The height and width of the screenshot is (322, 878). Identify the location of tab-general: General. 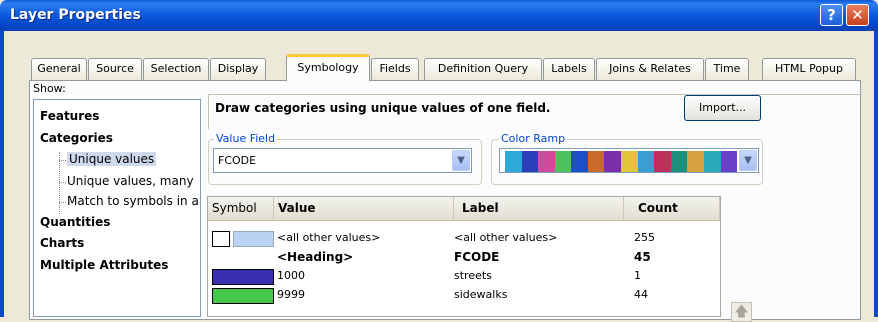
(59, 69).